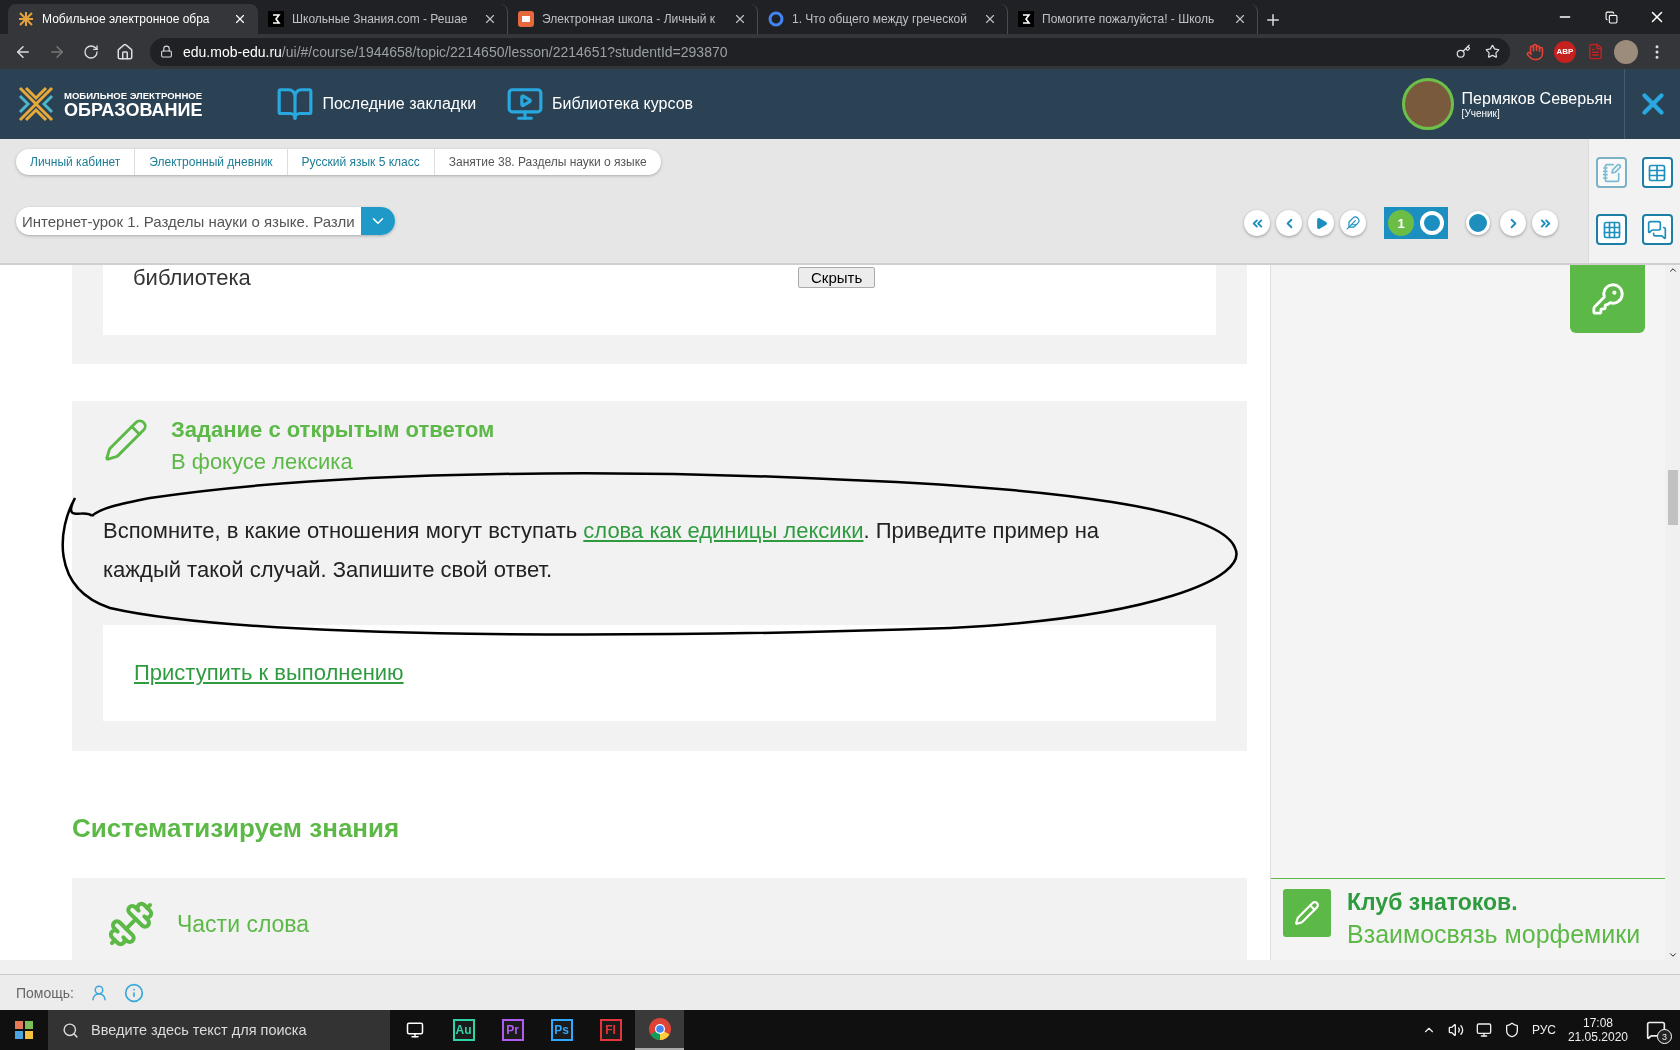 This screenshot has height=1050, width=1680. What do you see at coordinates (295, 104) in the screenshot?
I see `book-icon` at bounding box center [295, 104].